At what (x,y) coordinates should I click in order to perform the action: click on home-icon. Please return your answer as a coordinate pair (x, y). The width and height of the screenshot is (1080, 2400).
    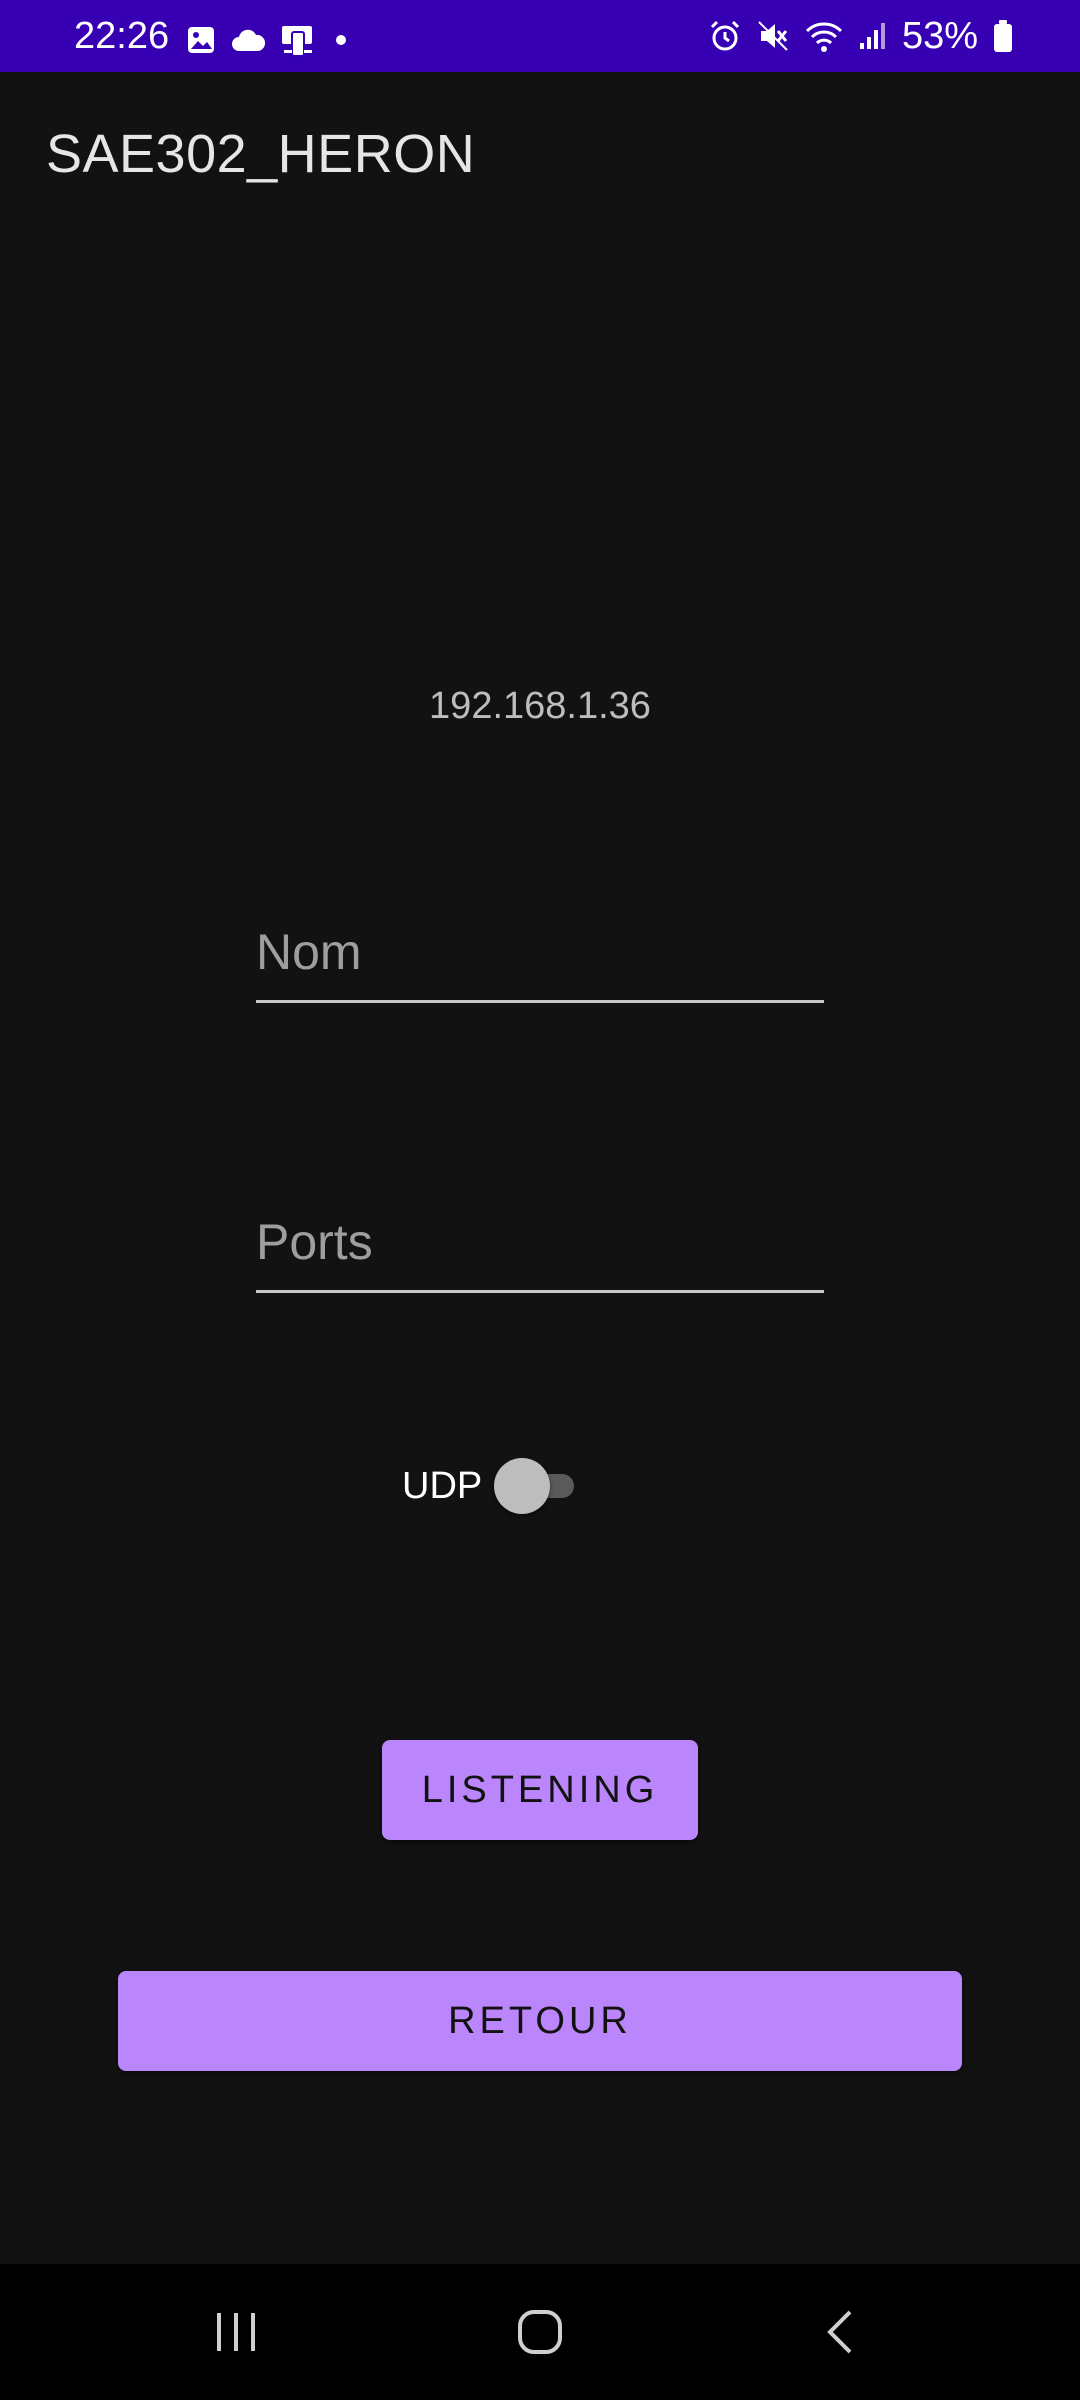
    Looking at the image, I should click on (540, 2332).